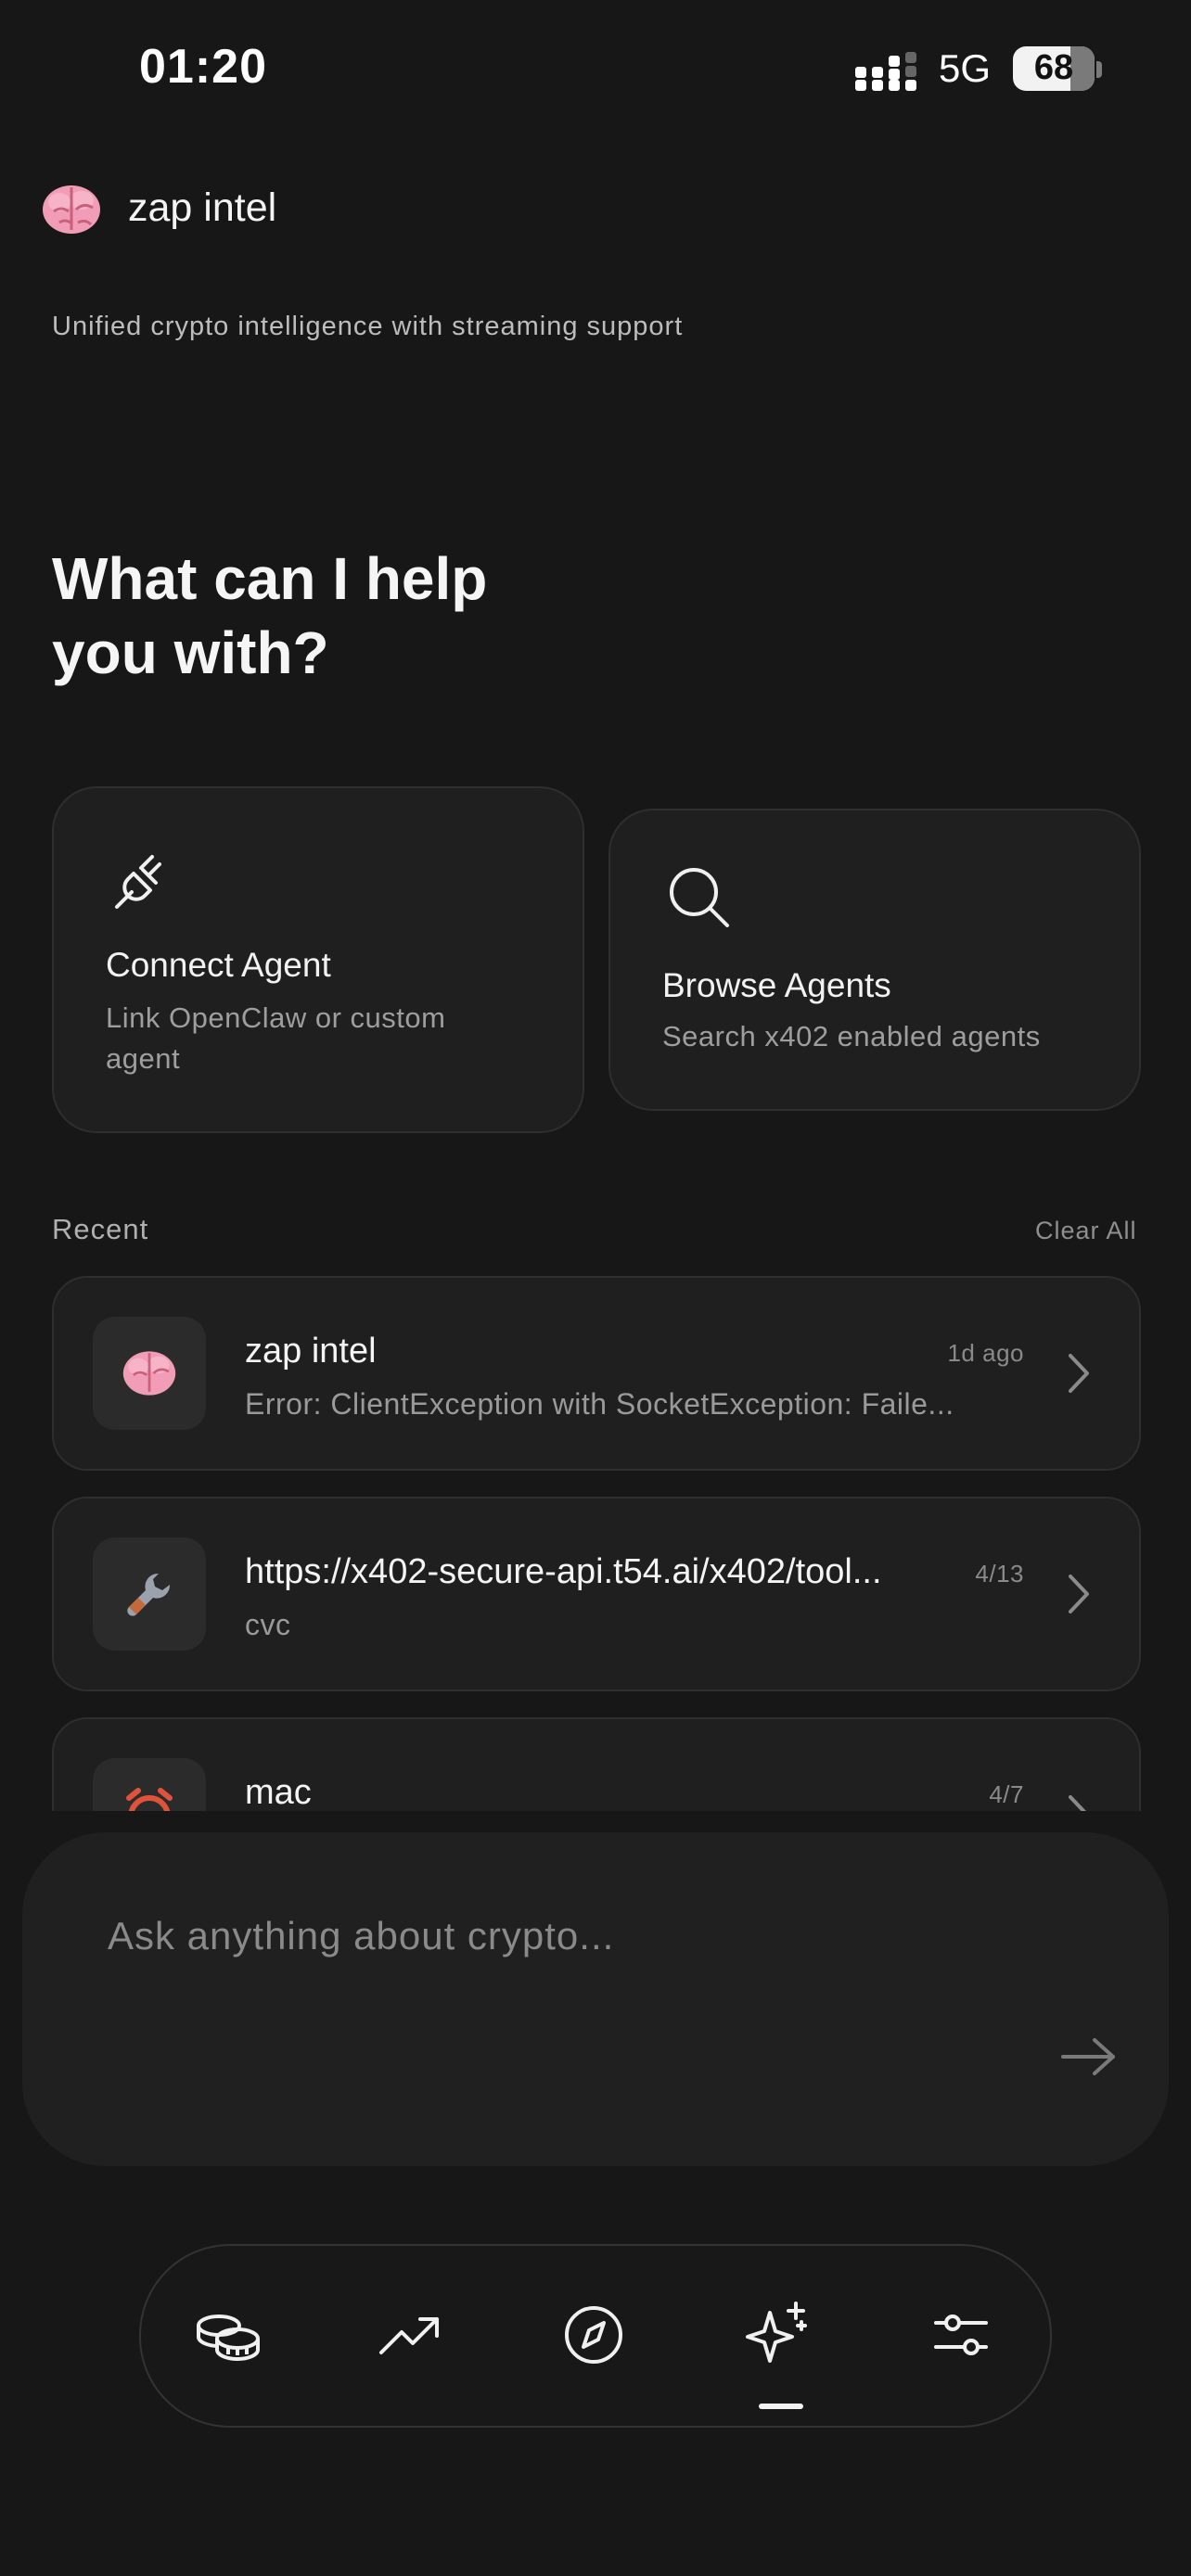  I want to click on nav-active-indicator, so click(781, 2406).